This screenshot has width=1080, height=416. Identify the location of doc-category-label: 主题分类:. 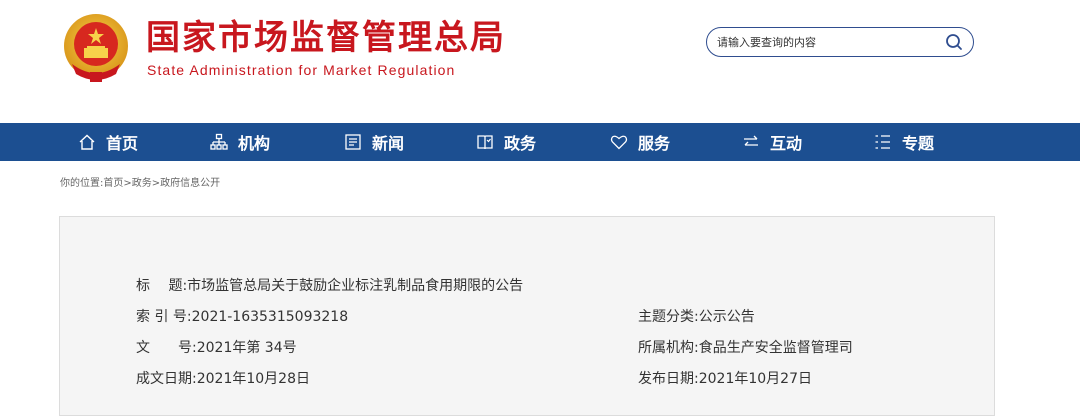
(668, 317).